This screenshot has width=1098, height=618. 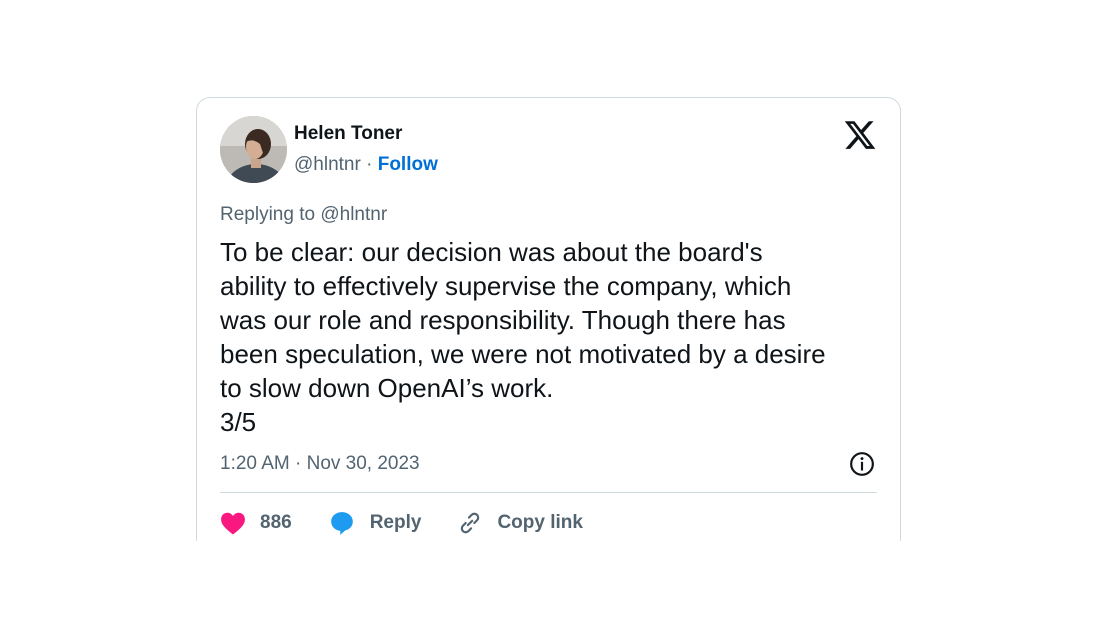 What do you see at coordinates (276, 522) in the screenshot?
I see `like-count: 886` at bounding box center [276, 522].